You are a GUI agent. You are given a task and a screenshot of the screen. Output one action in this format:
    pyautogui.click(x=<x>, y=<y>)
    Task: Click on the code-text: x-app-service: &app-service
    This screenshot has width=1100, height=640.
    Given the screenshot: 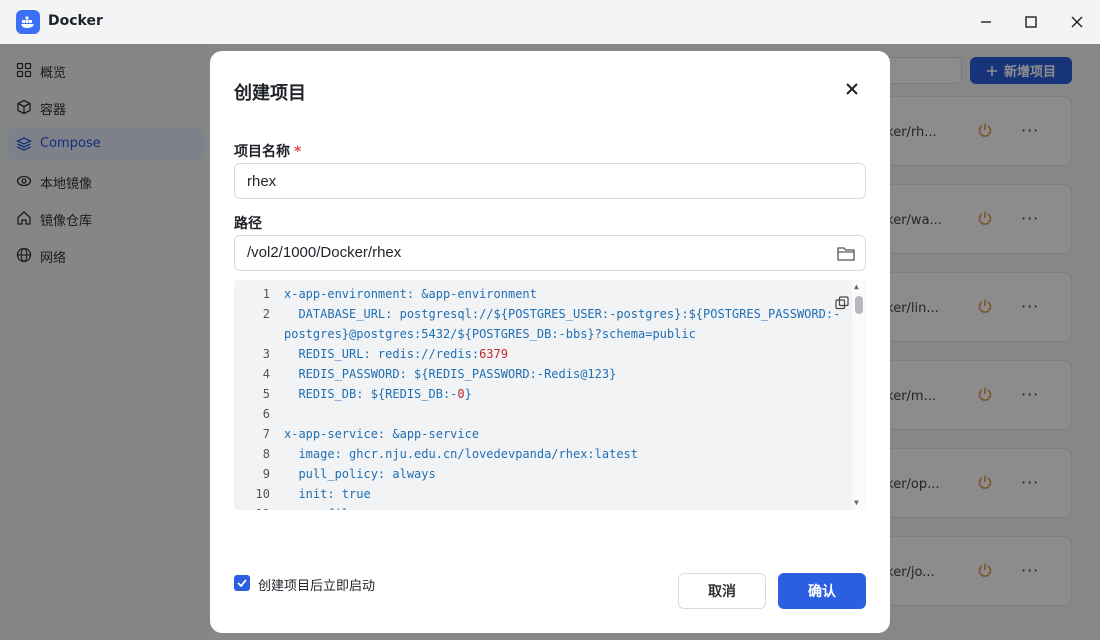 What is the action you would take?
    pyautogui.click(x=381, y=434)
    